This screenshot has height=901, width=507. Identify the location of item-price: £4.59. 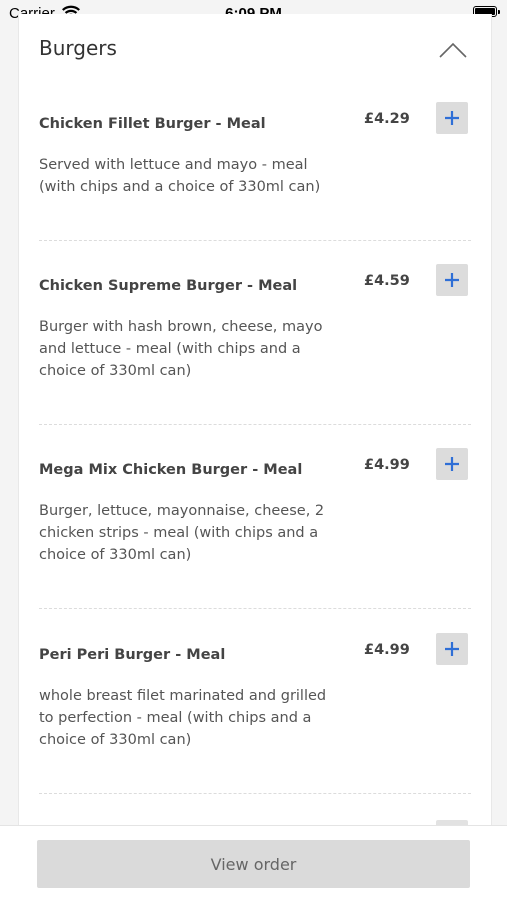
(387, 281).